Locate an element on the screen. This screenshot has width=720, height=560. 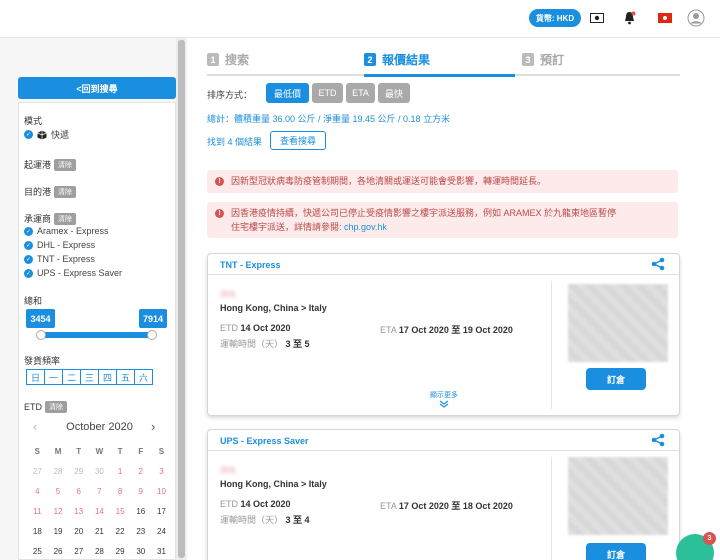
sort-label: 排序方式： is located at coordinates (230, 95).